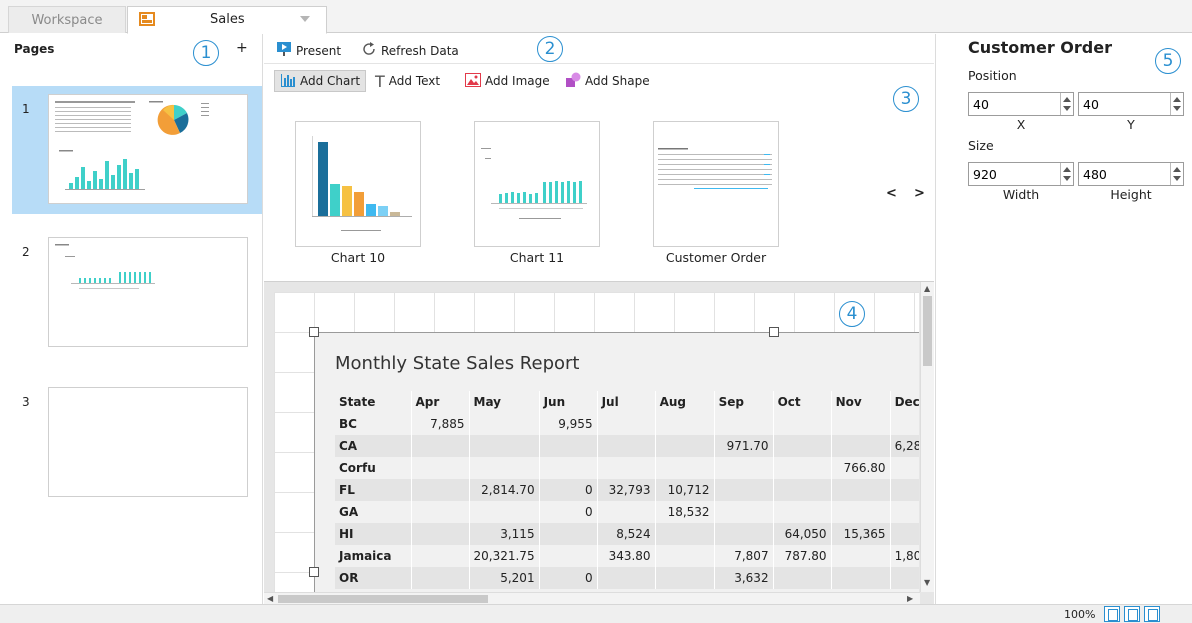  I want to click on gallery-label: Chart 11, so click(537, 257).